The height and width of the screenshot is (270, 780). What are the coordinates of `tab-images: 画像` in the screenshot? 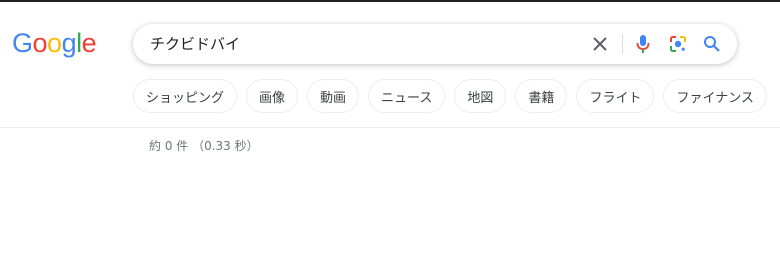 It's located at (272, 96).